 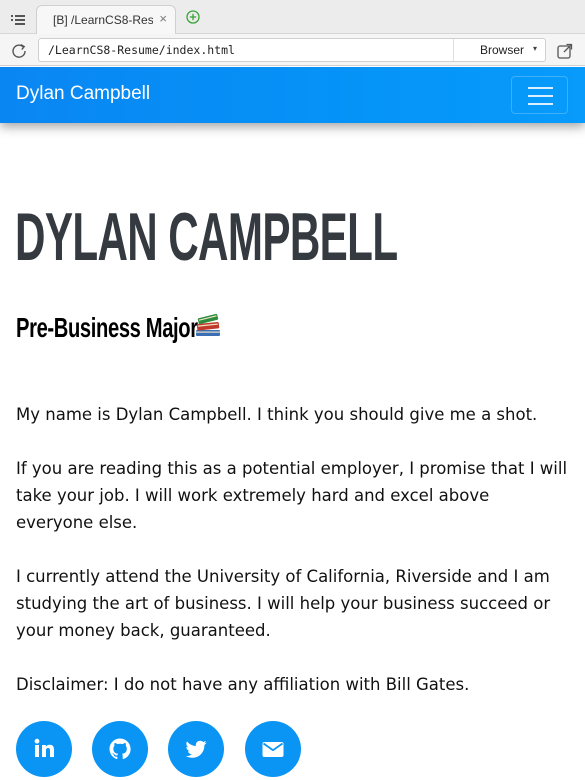 I want to click on user-agent-select: Browser ▾, so click(x=499, y=50).